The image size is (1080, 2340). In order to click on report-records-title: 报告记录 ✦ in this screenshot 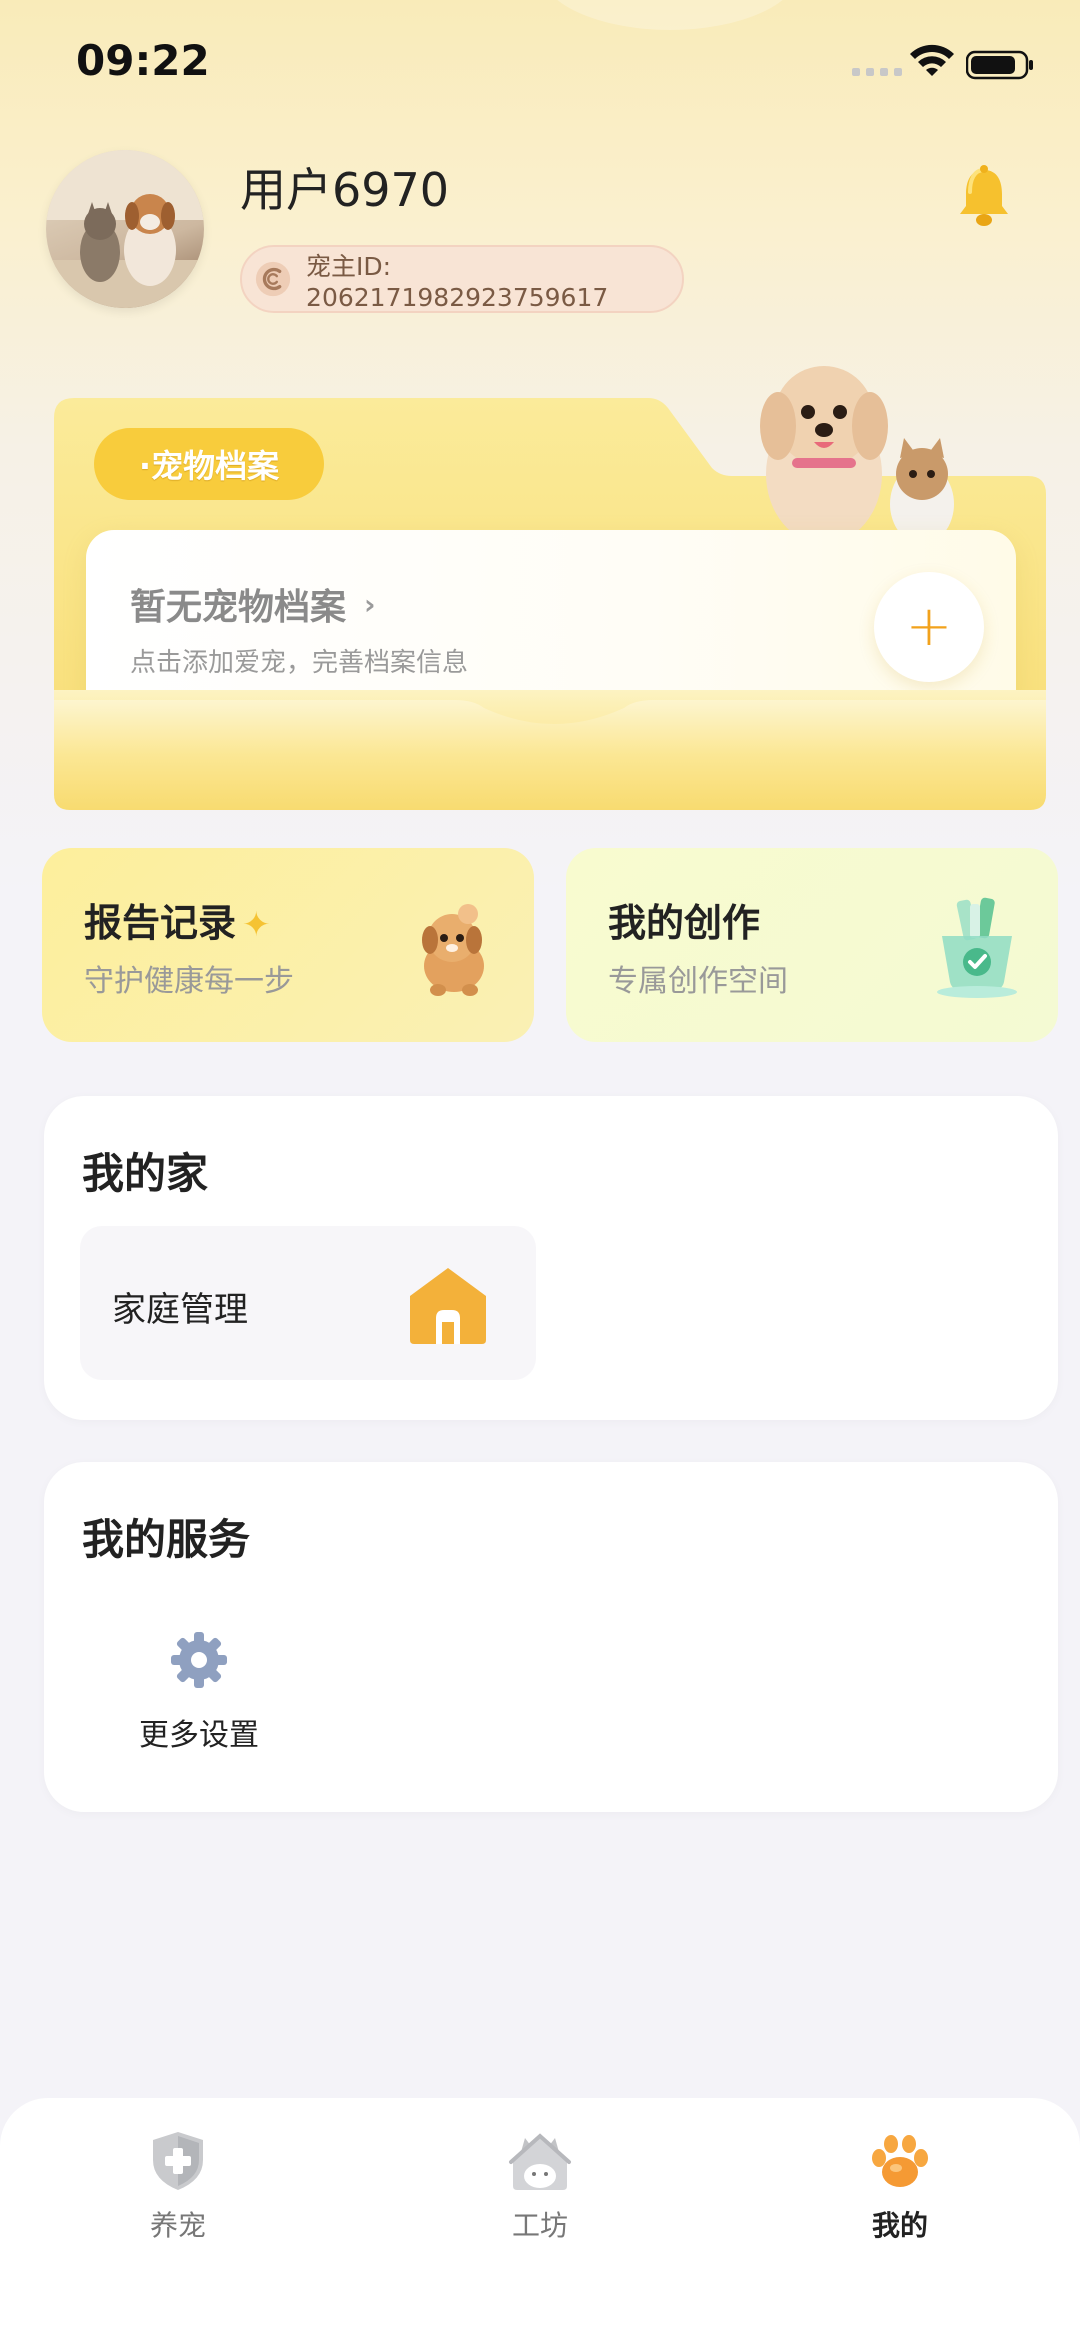, I will do `click(177, 919)`.